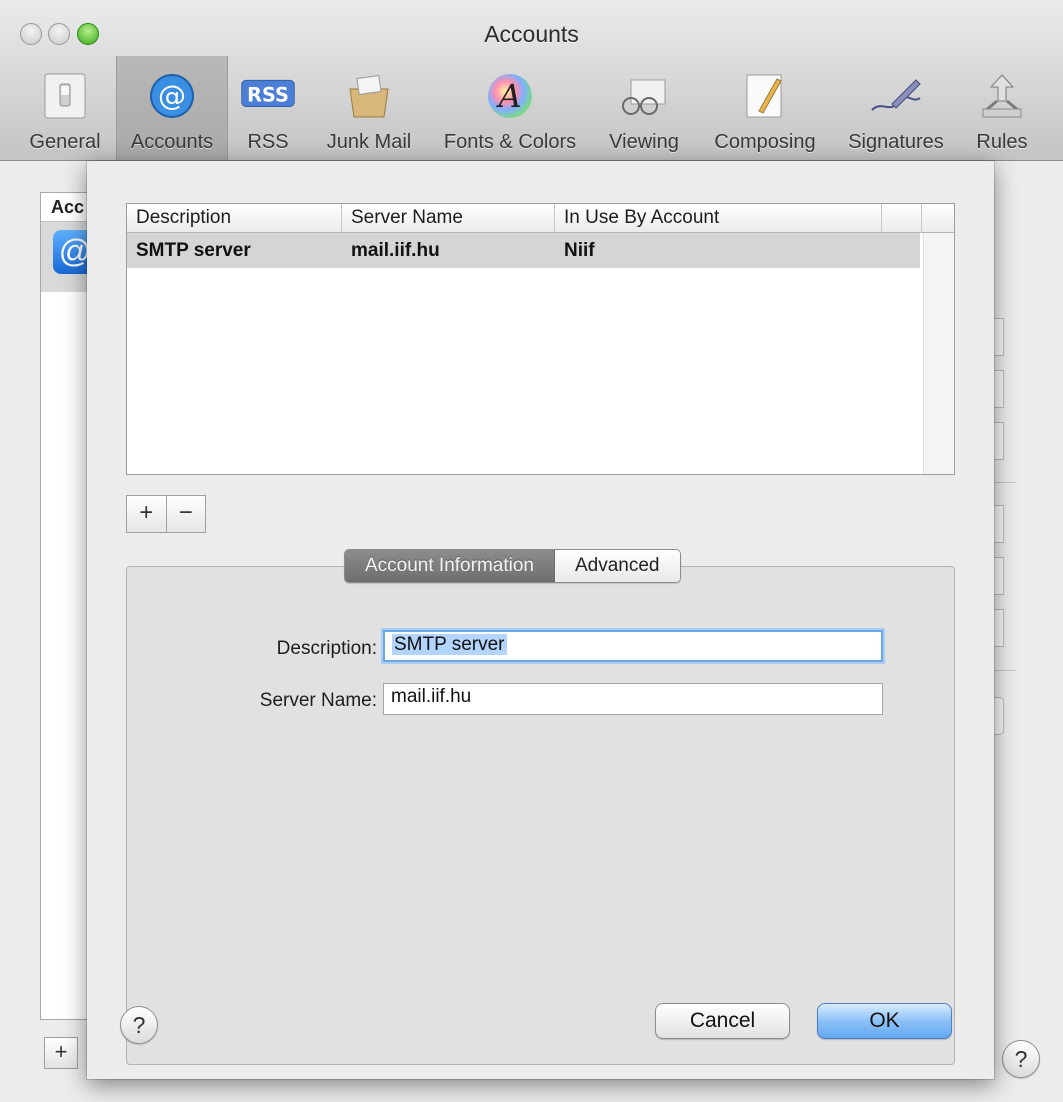 The width and height of the screenshot is (1063, 1102). What do you see at coordinates (318, 700) in the screenshot?
I see `server-name-label: Server Name:` at bounding box center [318, 700].